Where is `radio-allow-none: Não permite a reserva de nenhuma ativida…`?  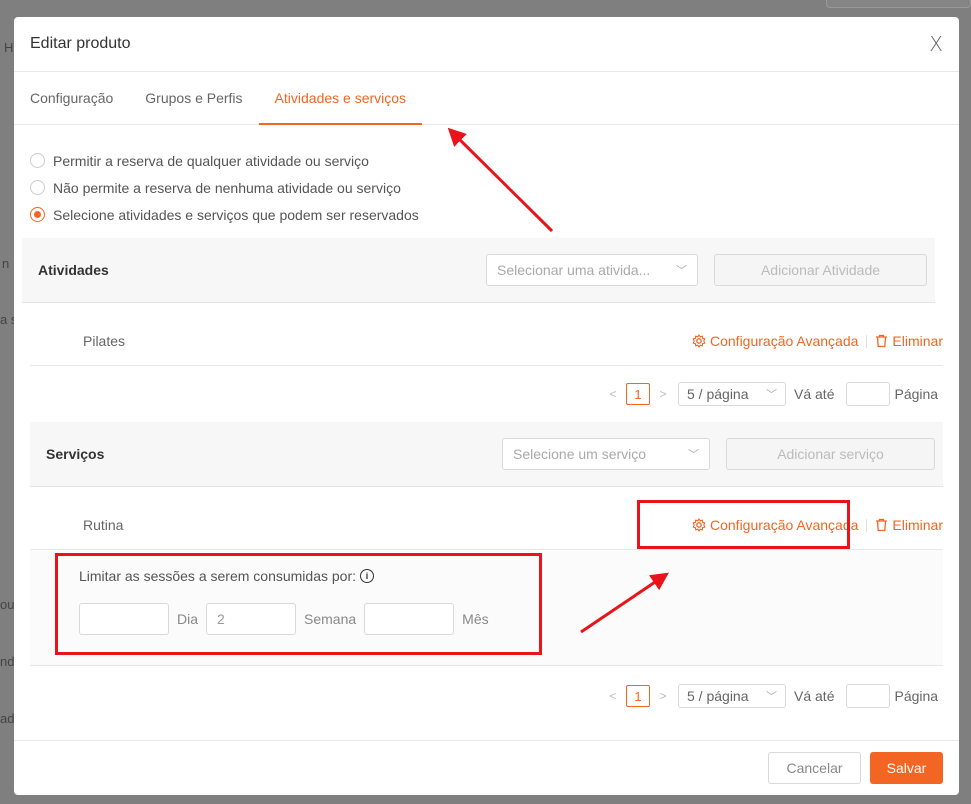
radio-allow-none: Não permite a reserva de nenhuma ativida… is located at coordinates (494, 187).